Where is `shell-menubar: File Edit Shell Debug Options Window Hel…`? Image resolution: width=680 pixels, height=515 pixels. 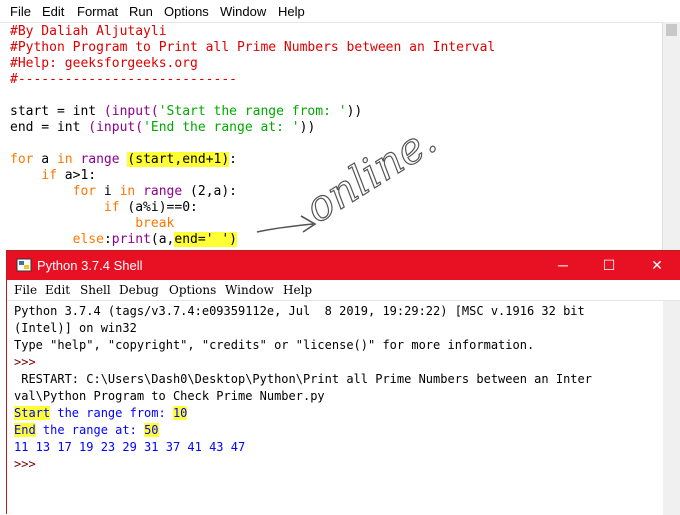 shell-menubar: File Edit Shell Debug Options Window Hel… is located at coordinates (343, 290).